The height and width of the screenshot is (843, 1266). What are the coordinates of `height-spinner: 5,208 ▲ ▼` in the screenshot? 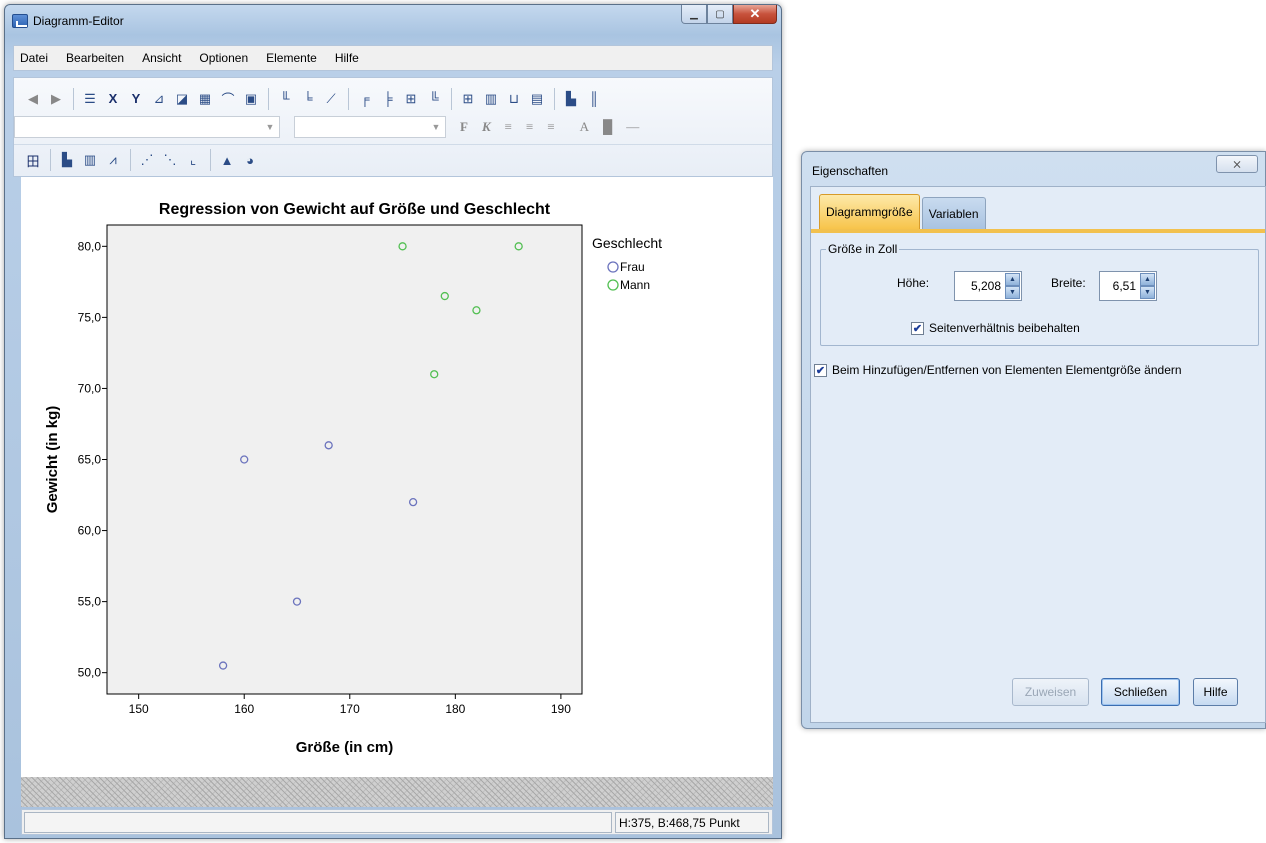 It's located at (988, 286).